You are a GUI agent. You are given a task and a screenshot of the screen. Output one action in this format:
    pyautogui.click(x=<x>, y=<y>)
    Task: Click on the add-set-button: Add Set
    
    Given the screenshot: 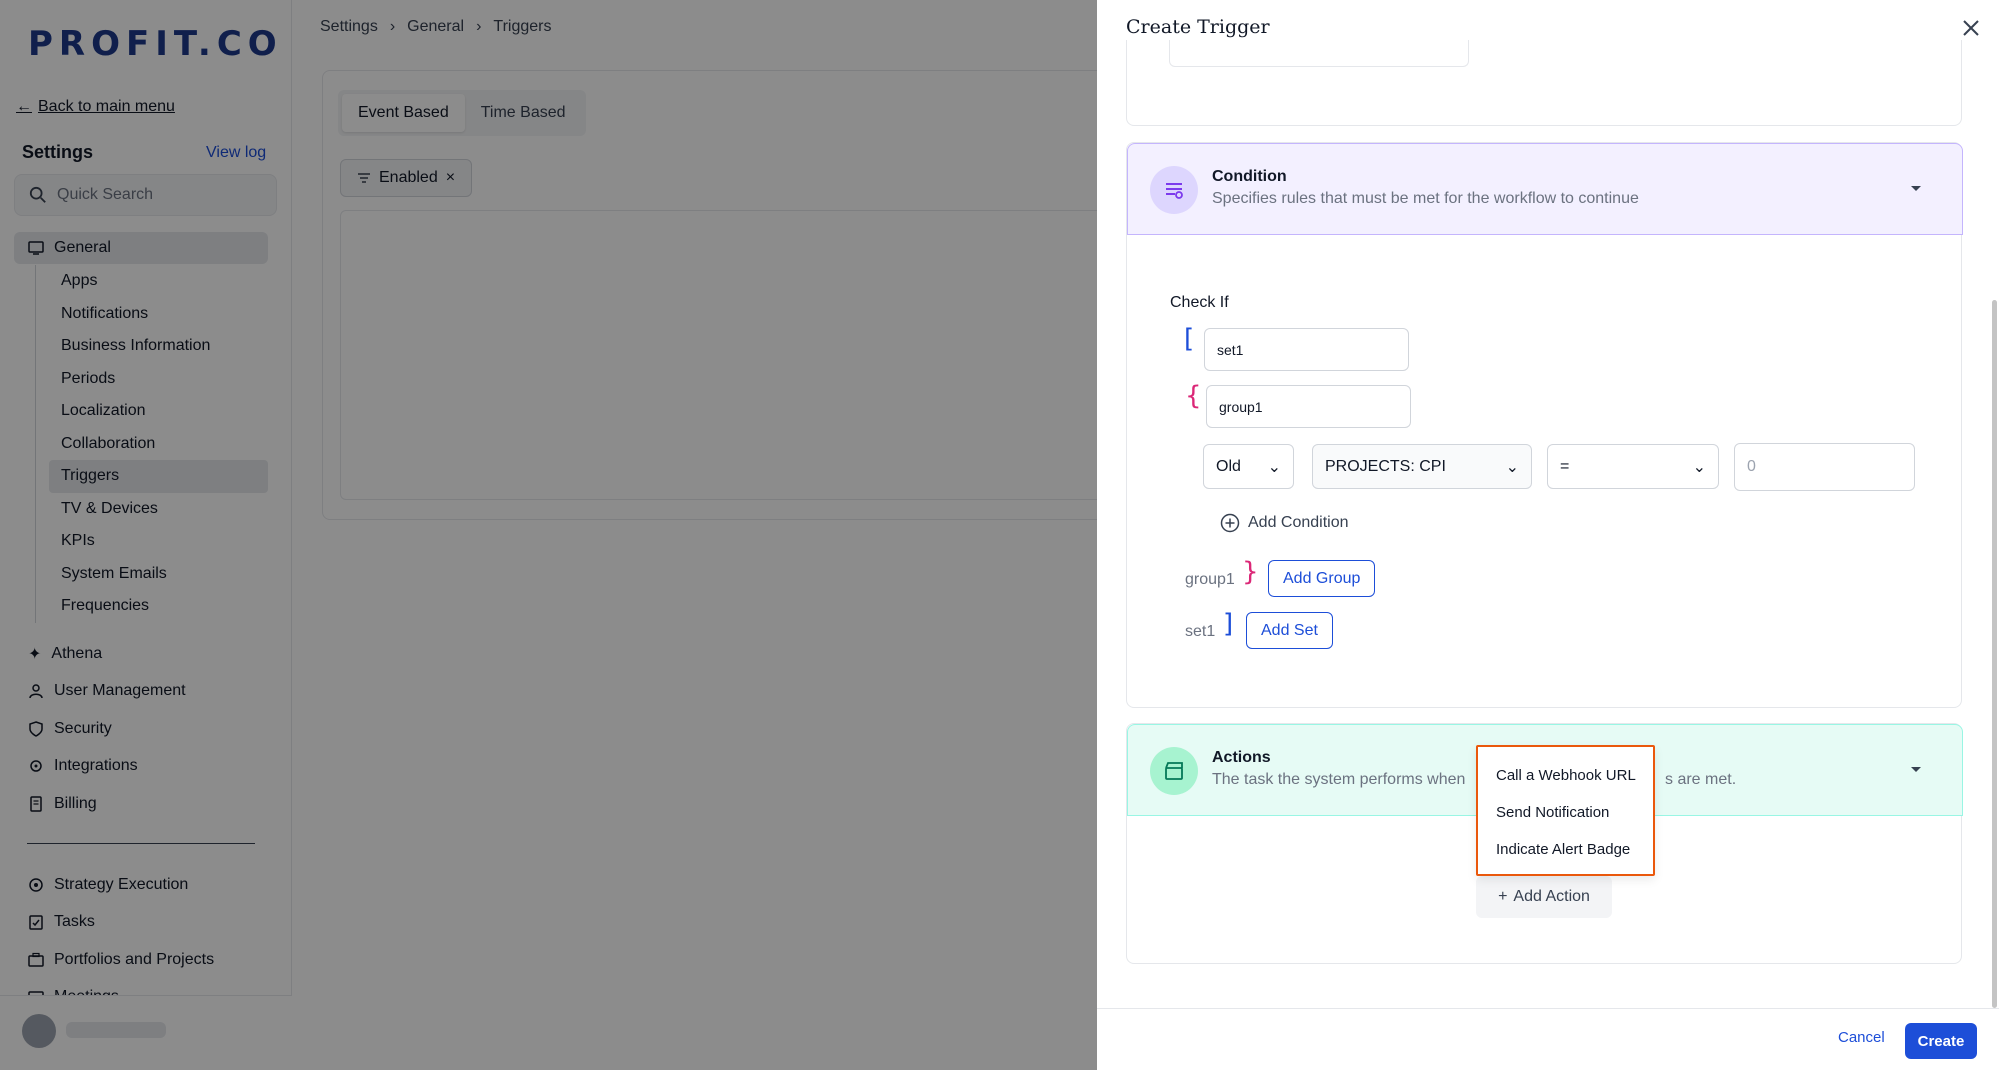 What is the action you would take?
    pyautogui.click(x=1289, y=630)
    